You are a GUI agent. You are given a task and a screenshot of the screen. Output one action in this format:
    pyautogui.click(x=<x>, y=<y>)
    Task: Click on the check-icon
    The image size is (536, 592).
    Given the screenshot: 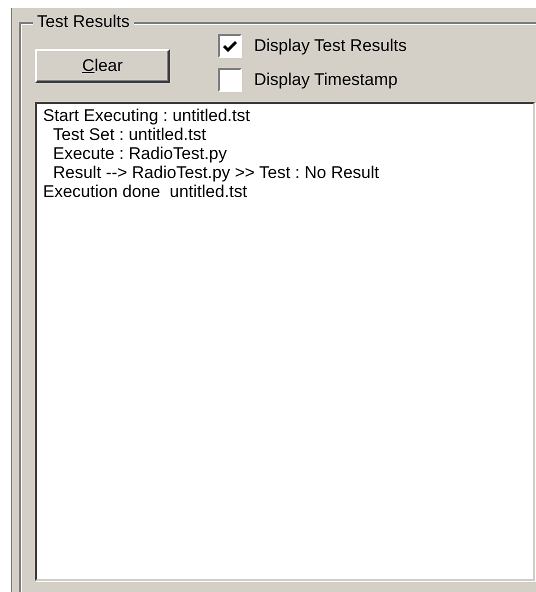 What is the action you would take?
    pyautogui.click(x=230, y=46)
    